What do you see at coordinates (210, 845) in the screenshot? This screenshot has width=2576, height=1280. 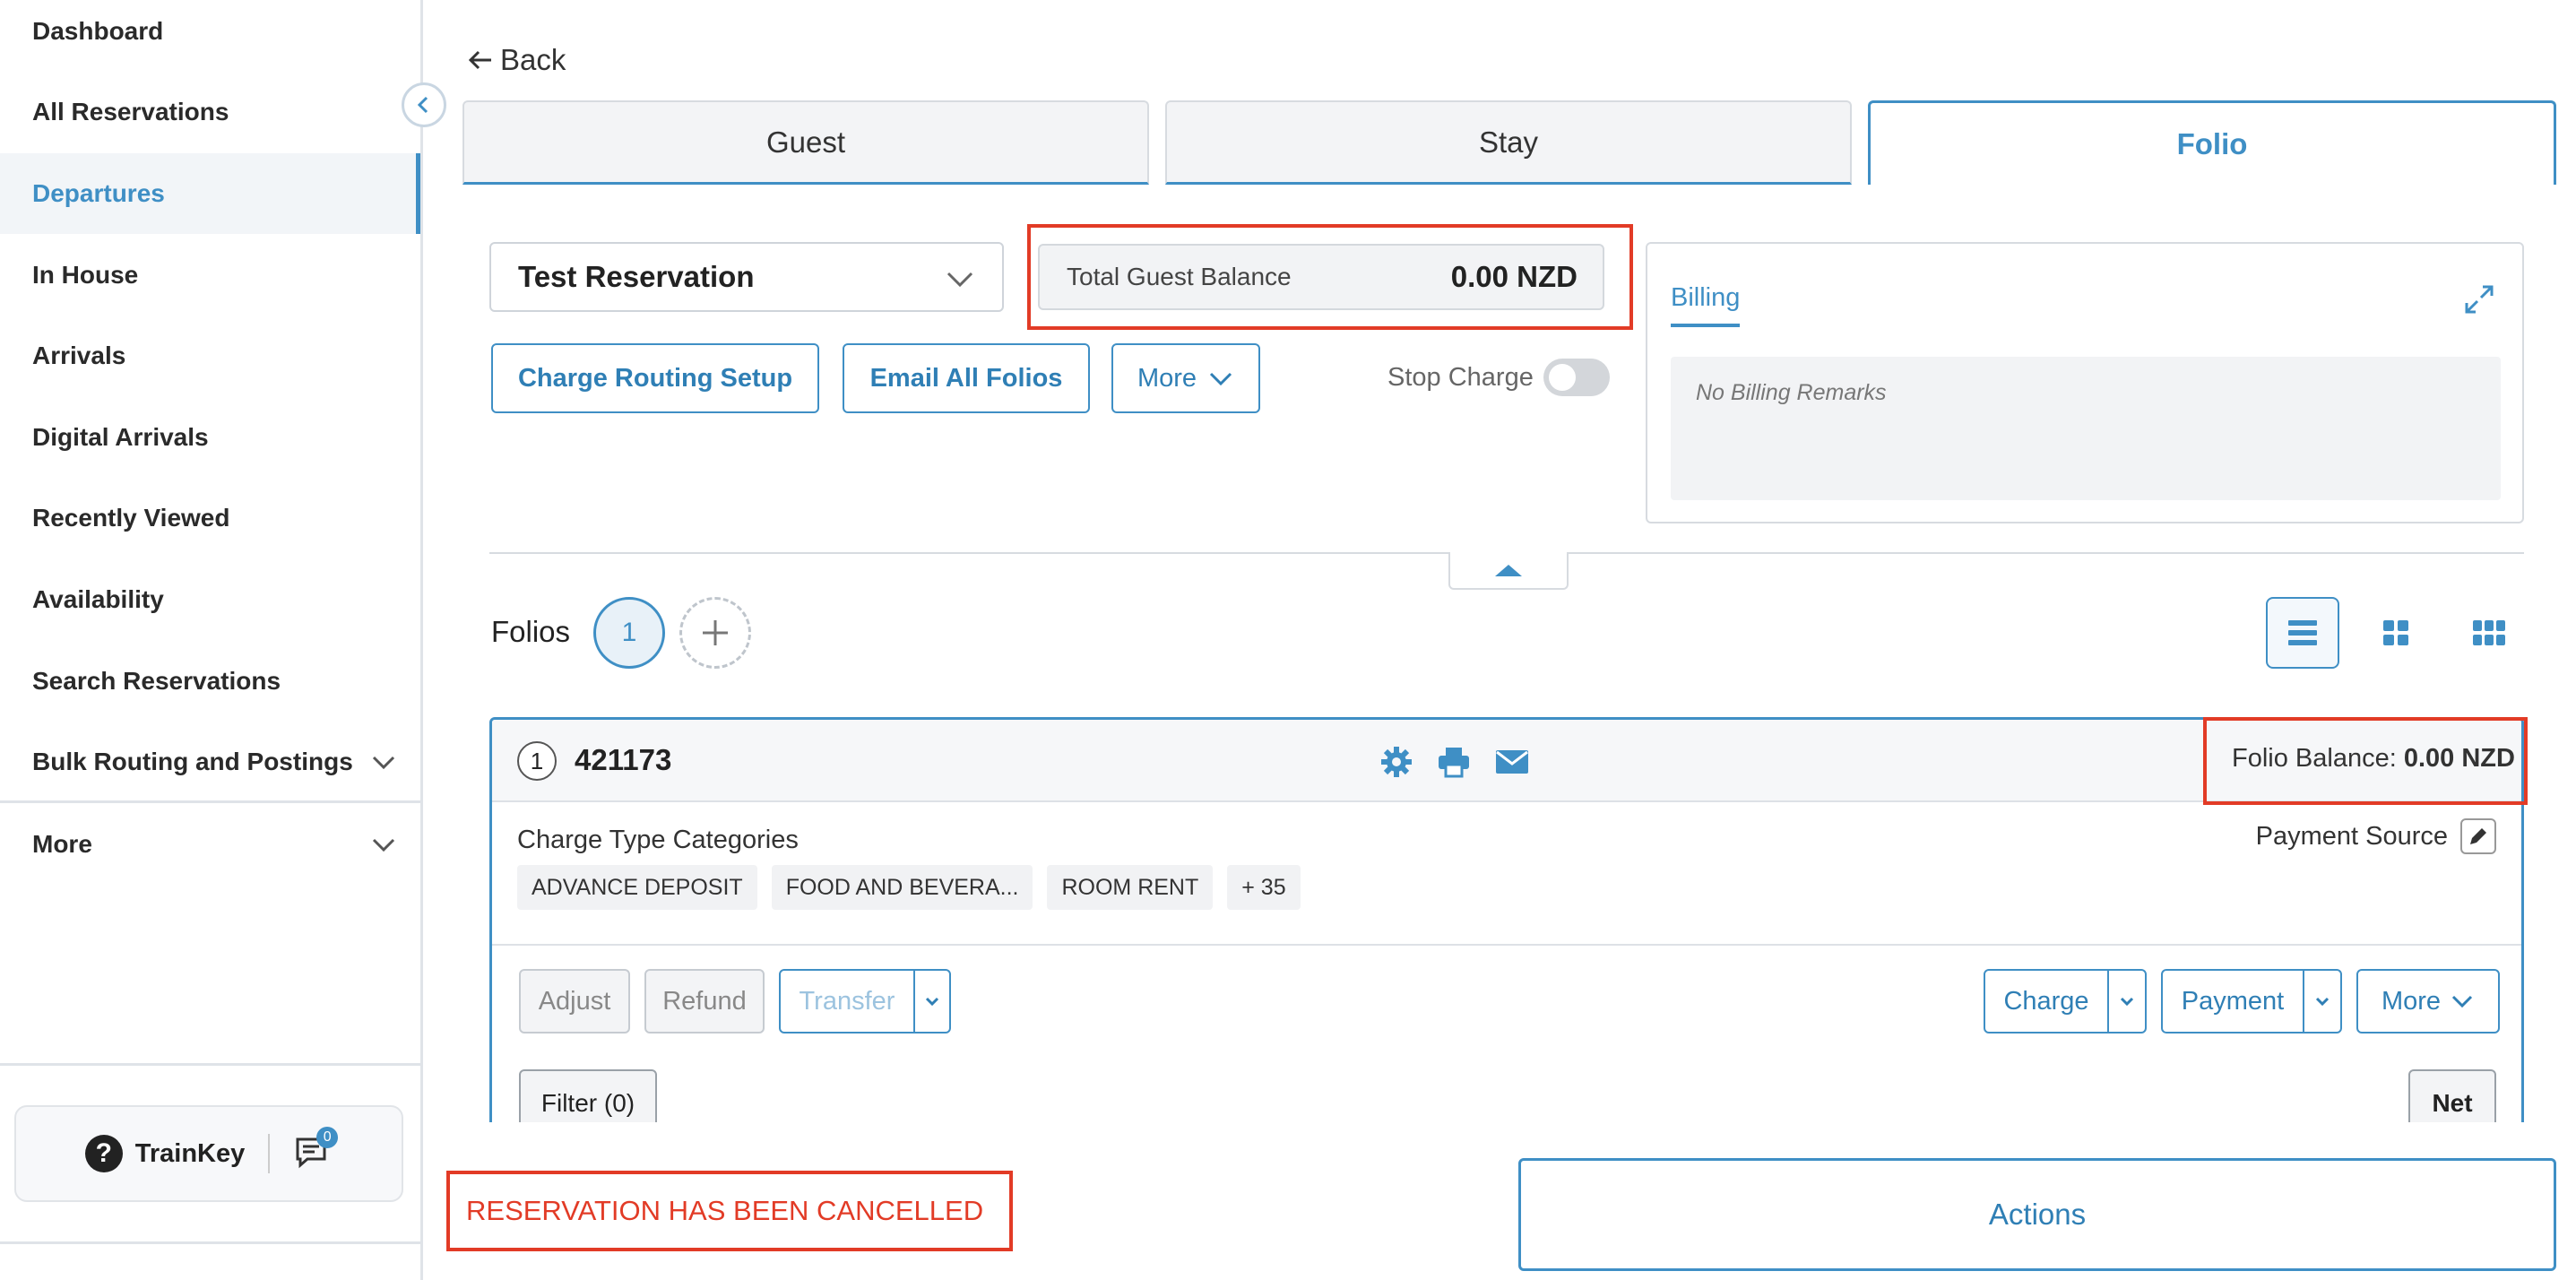 I see `sidebar-item-more: More` at bounding box center [210, 845].